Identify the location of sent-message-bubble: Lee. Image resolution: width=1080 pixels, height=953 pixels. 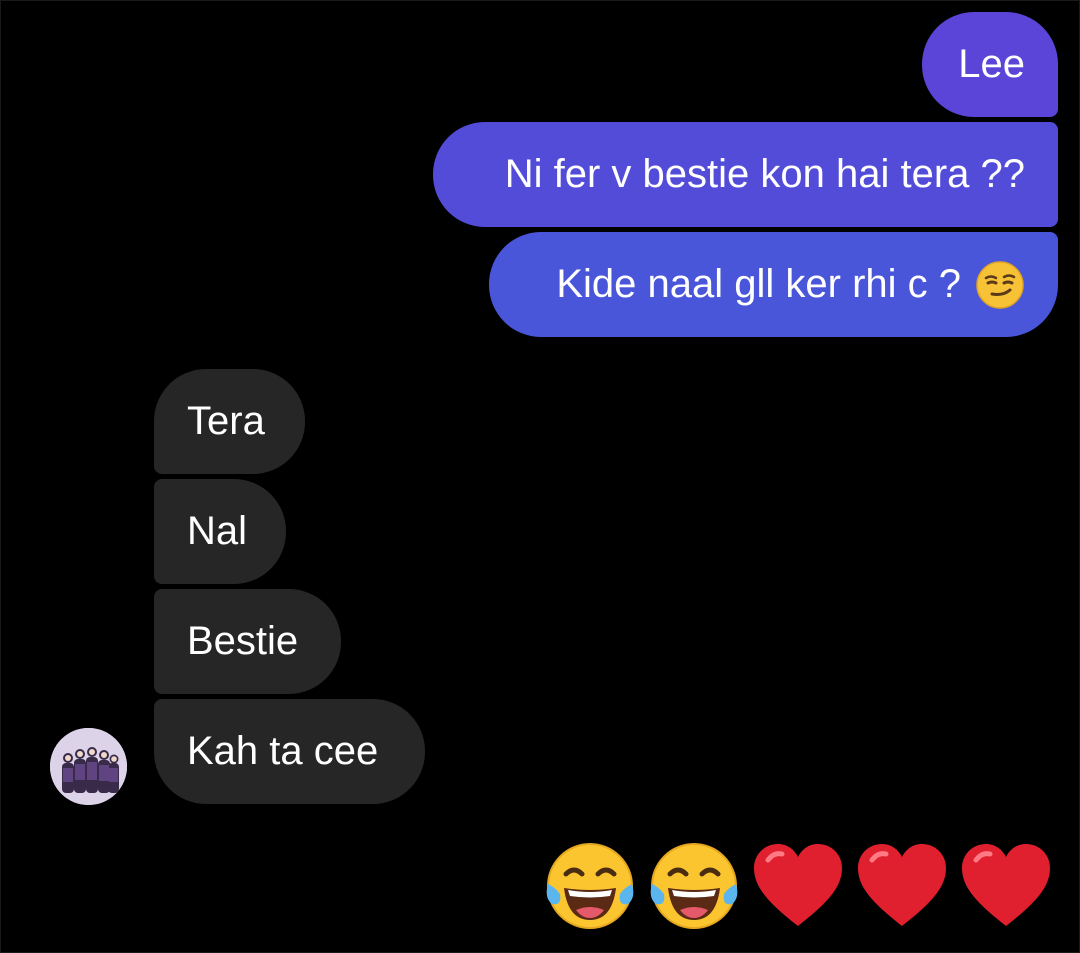
(990, 64).